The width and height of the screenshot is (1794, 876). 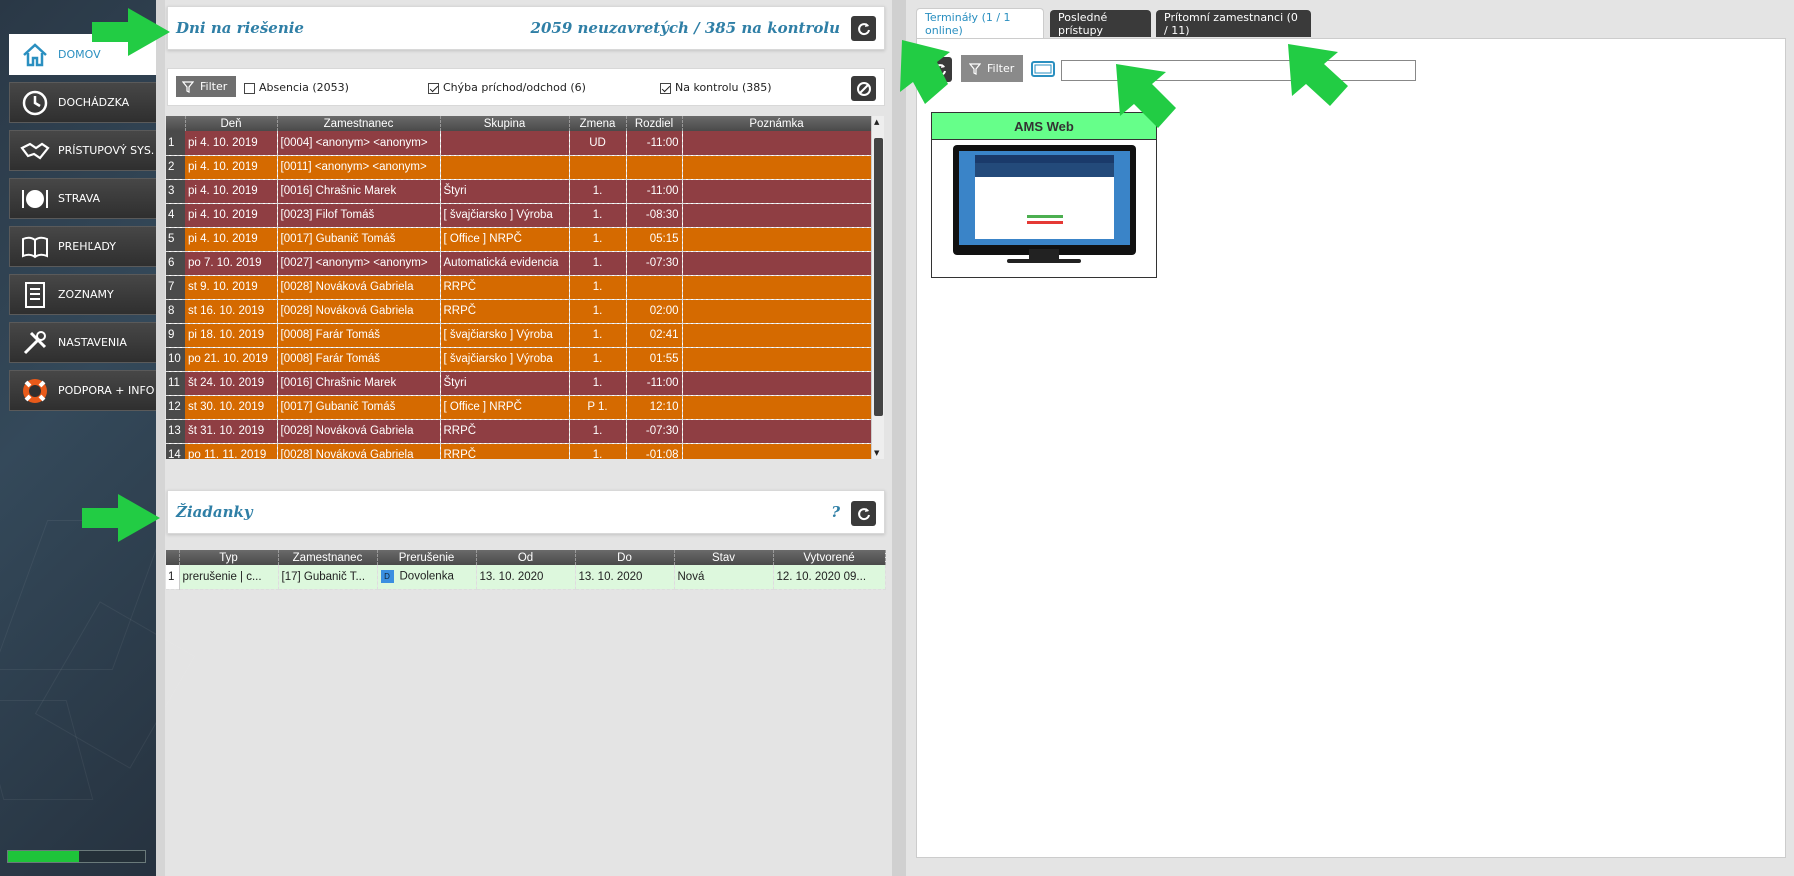 I want to click on table-cell: -11:00, so click(x=654, y=191).